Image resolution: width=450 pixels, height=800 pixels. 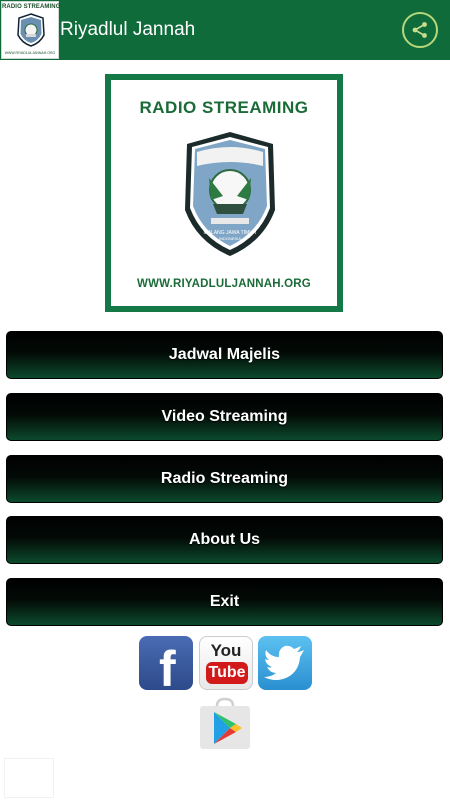 I want to click on jadwal-majelis-button: Jadwal Majelis, so click(x=224, y=355).